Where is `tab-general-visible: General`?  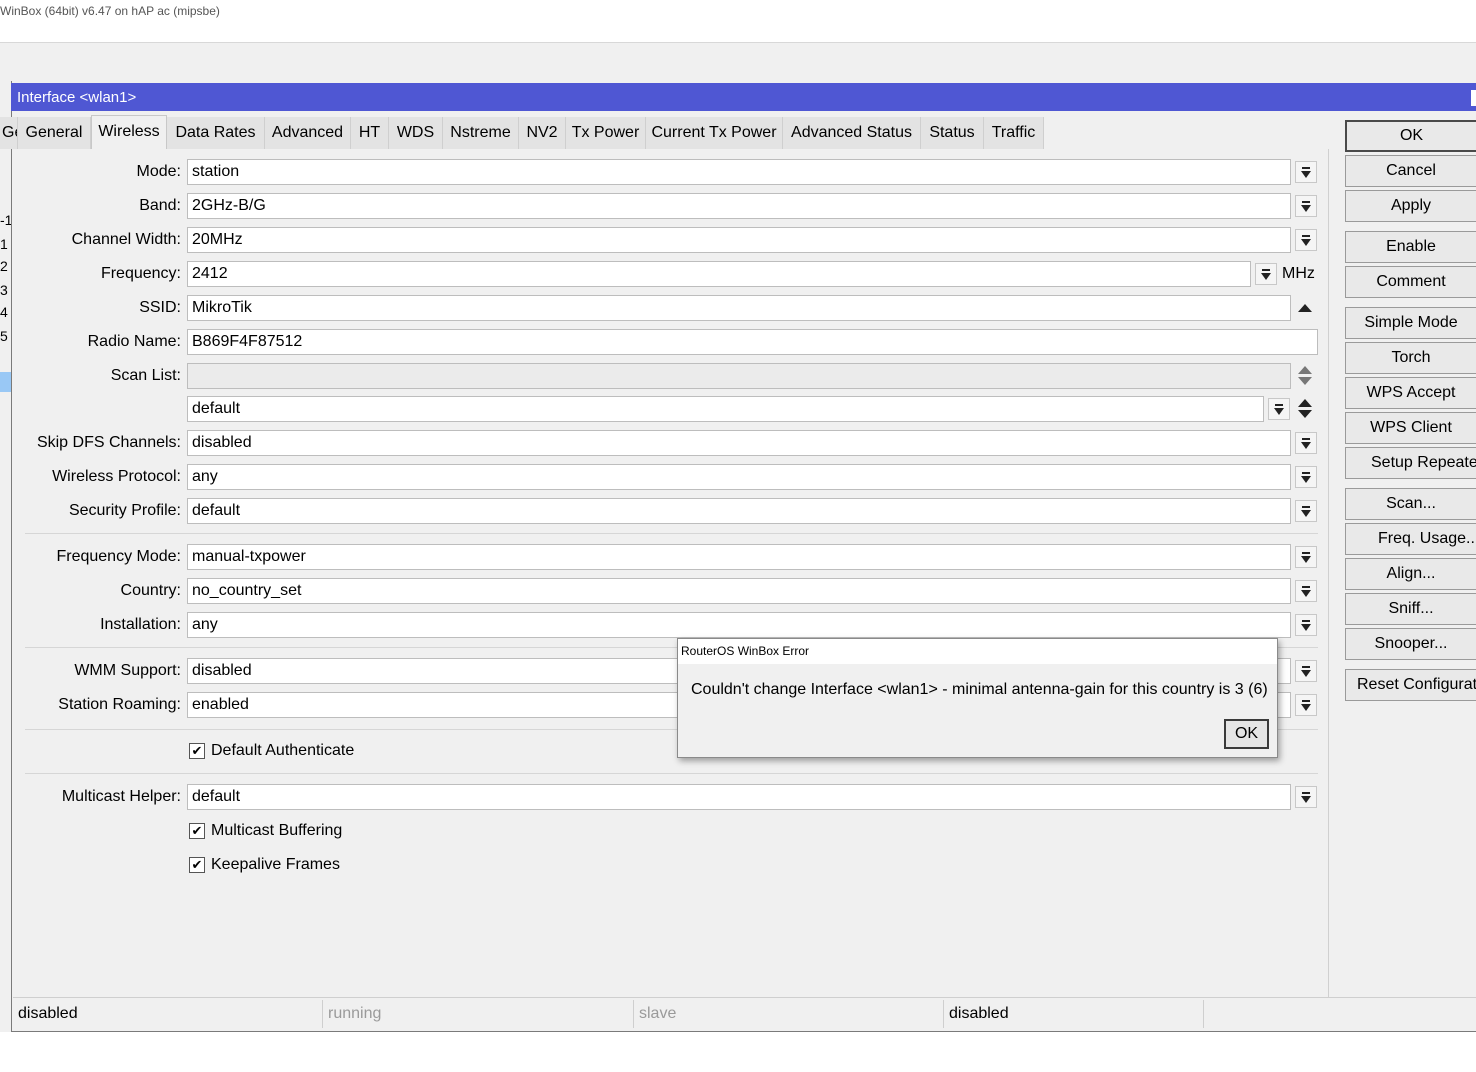
tab-general-visible: General is located at coordinates (54, 133).